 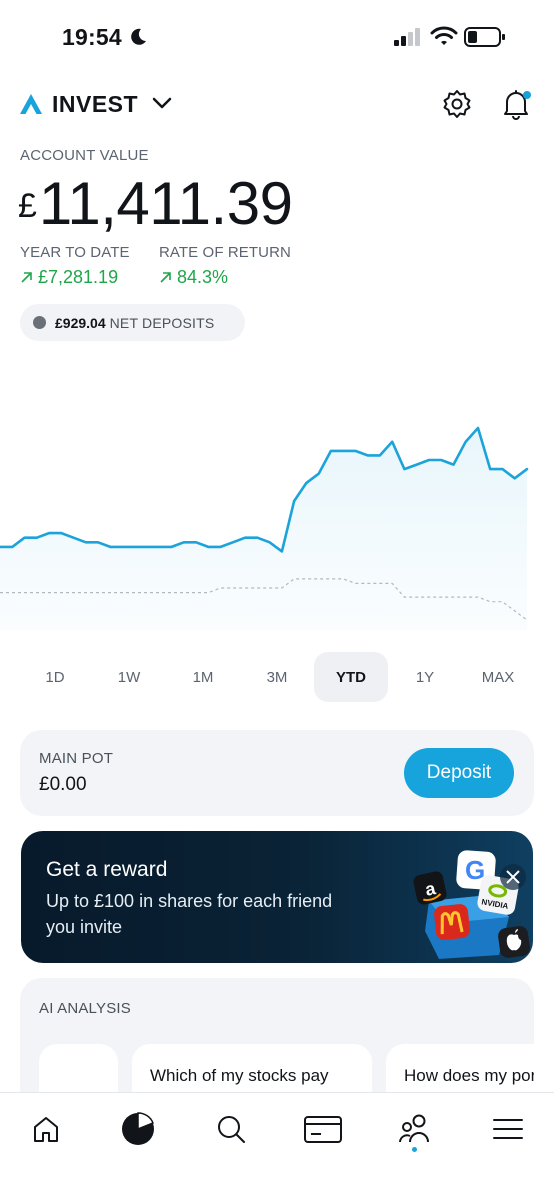 What do you see at coordinates (138, 36) in the screenshot?
I see `do-not-disturb-icon` at bounding box center [138, 36].